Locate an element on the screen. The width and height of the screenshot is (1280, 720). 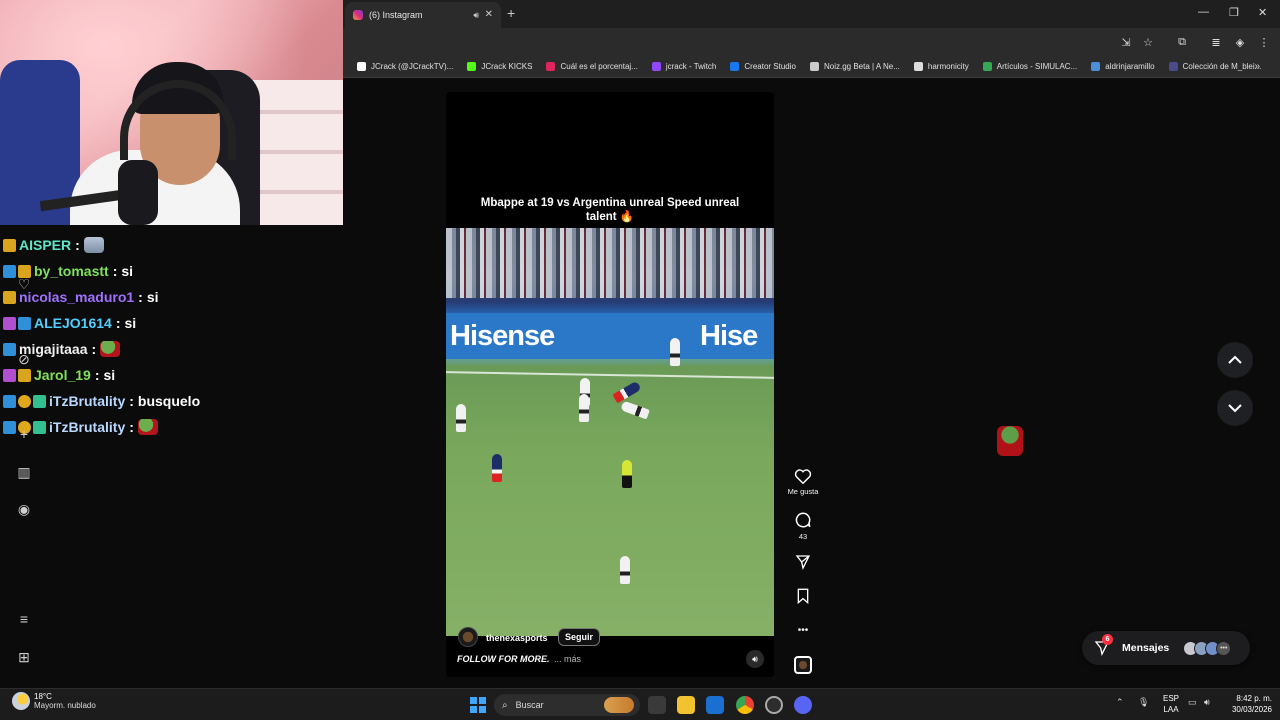
menu-icon: ≡ is located at coordinates (24, 619).